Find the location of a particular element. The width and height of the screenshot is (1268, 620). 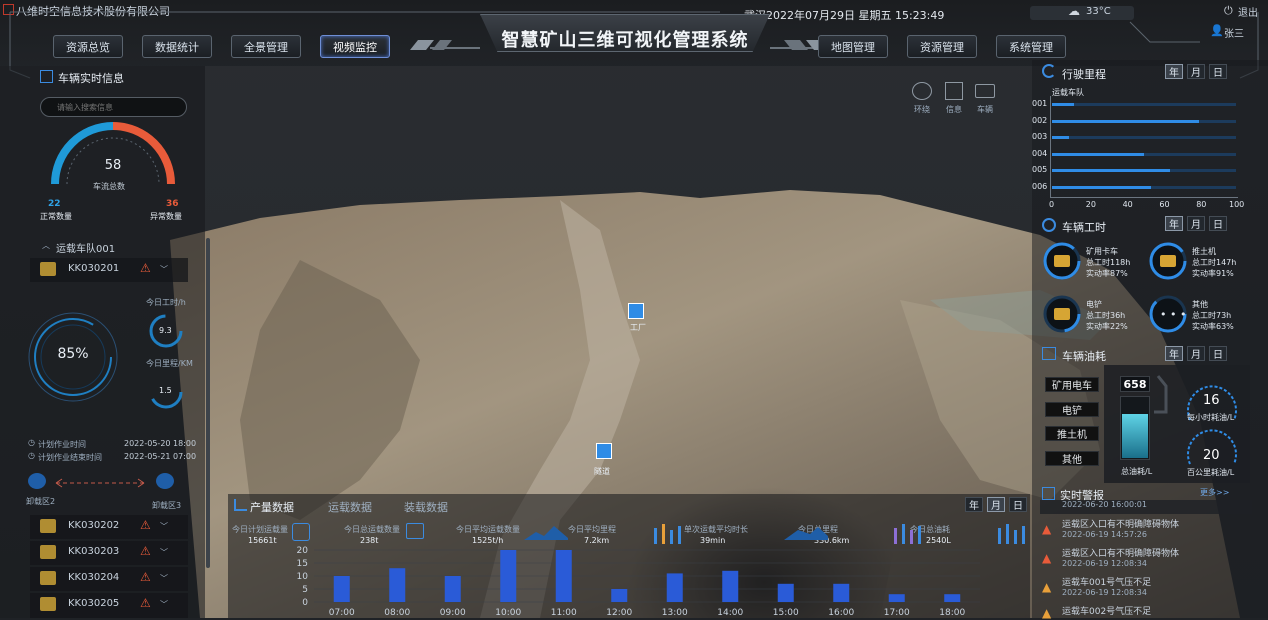

alert-text: 运载车001号气压不足 is located at coordinates (1106, 581).